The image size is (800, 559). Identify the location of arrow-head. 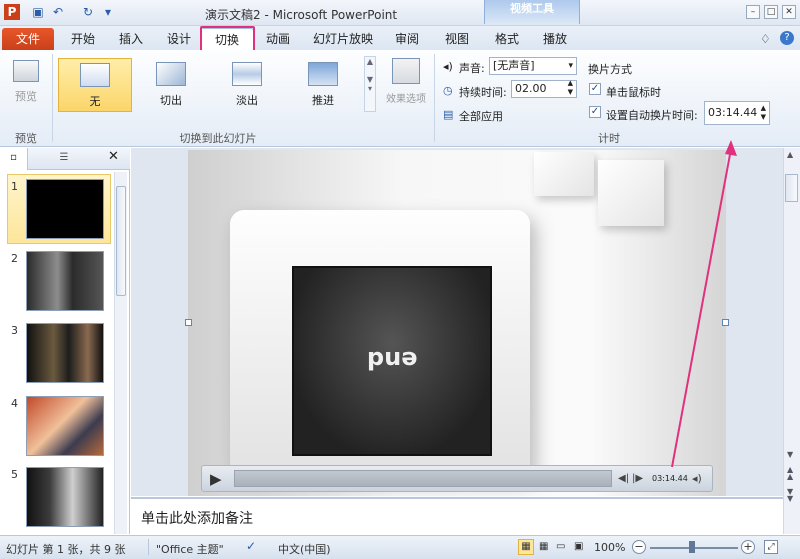
(731, 148).